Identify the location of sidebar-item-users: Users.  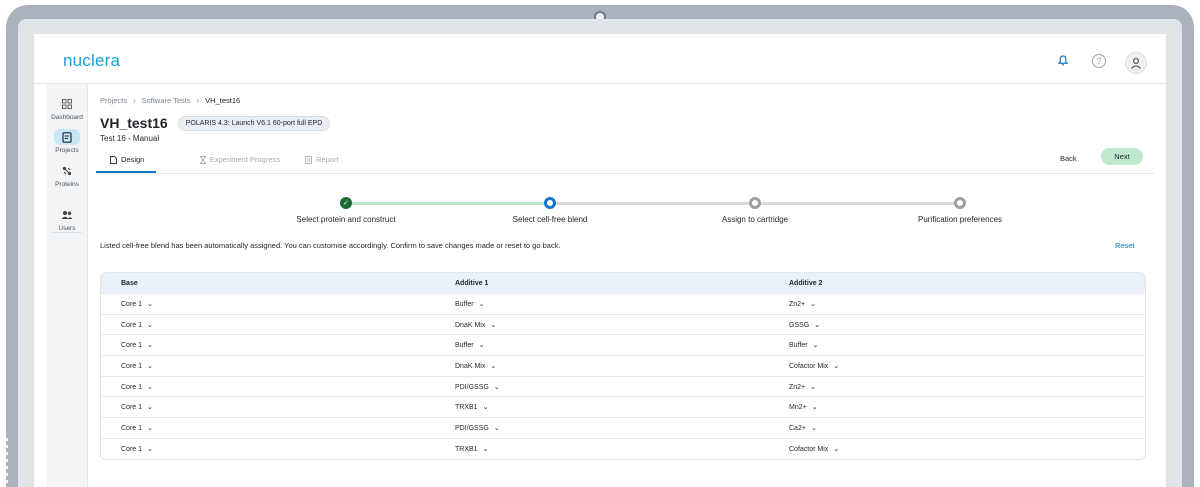
(67, 219).